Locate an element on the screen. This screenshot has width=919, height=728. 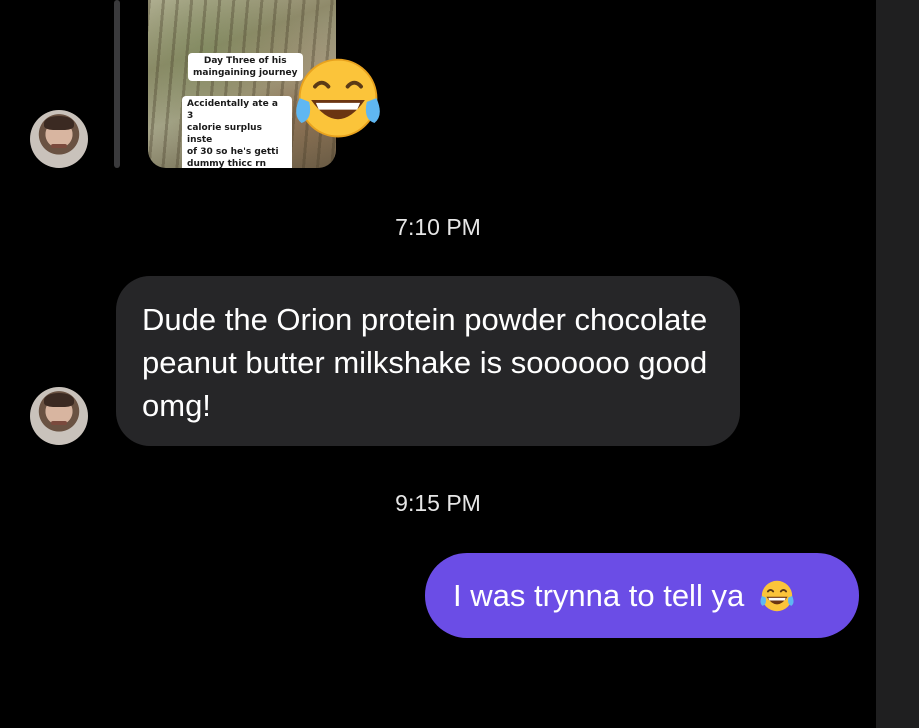
laughing-tears-reaction-icon is located at coordinates (338, 100).